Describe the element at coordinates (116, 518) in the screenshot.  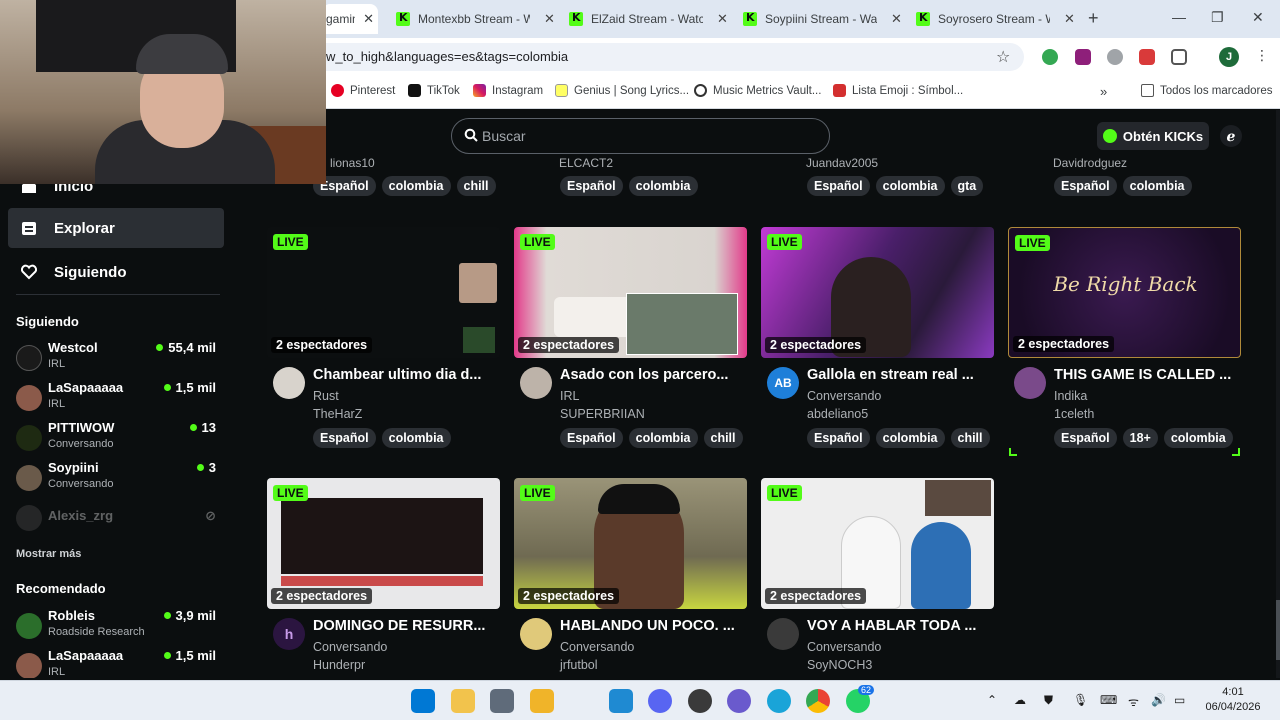
I see `sidebar-channel-alexis-zrg: Alexis_zrg ⊘` at that location.